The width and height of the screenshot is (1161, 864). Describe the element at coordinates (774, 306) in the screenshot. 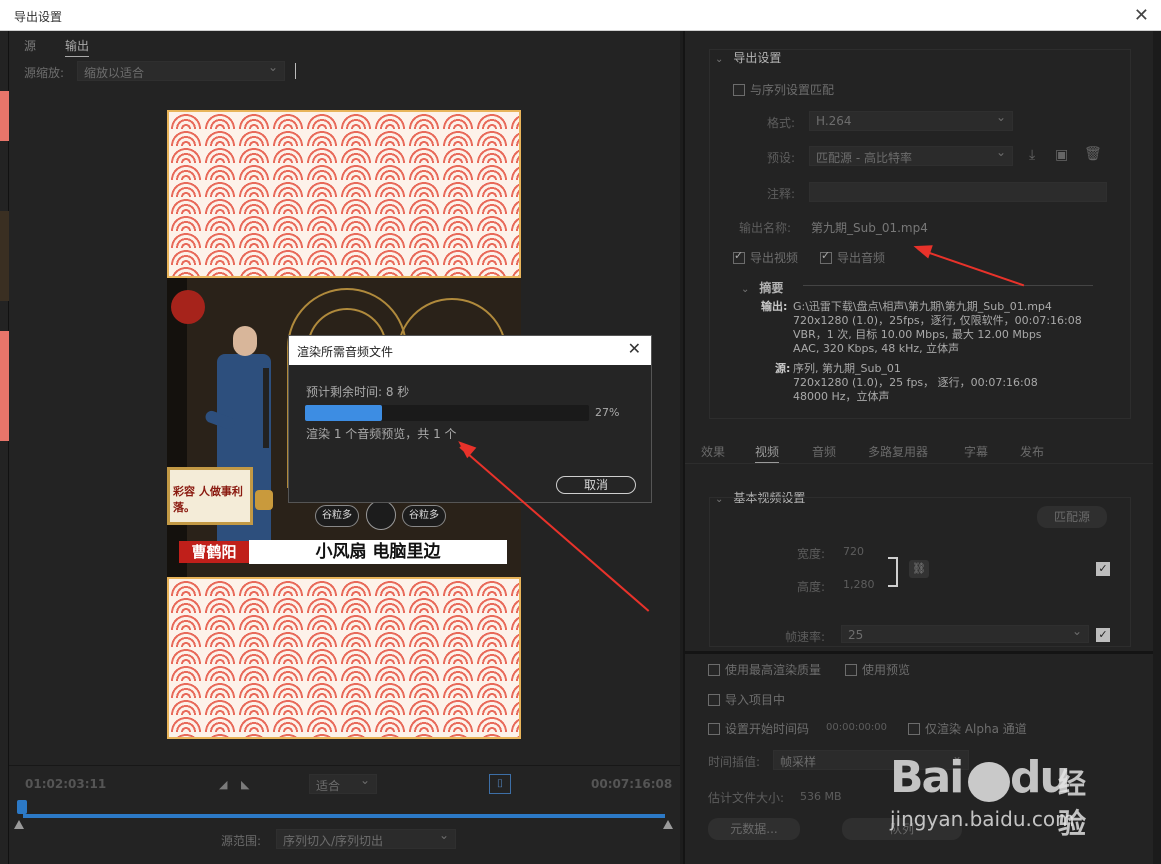

I see `output-label: 输出:` at that location.